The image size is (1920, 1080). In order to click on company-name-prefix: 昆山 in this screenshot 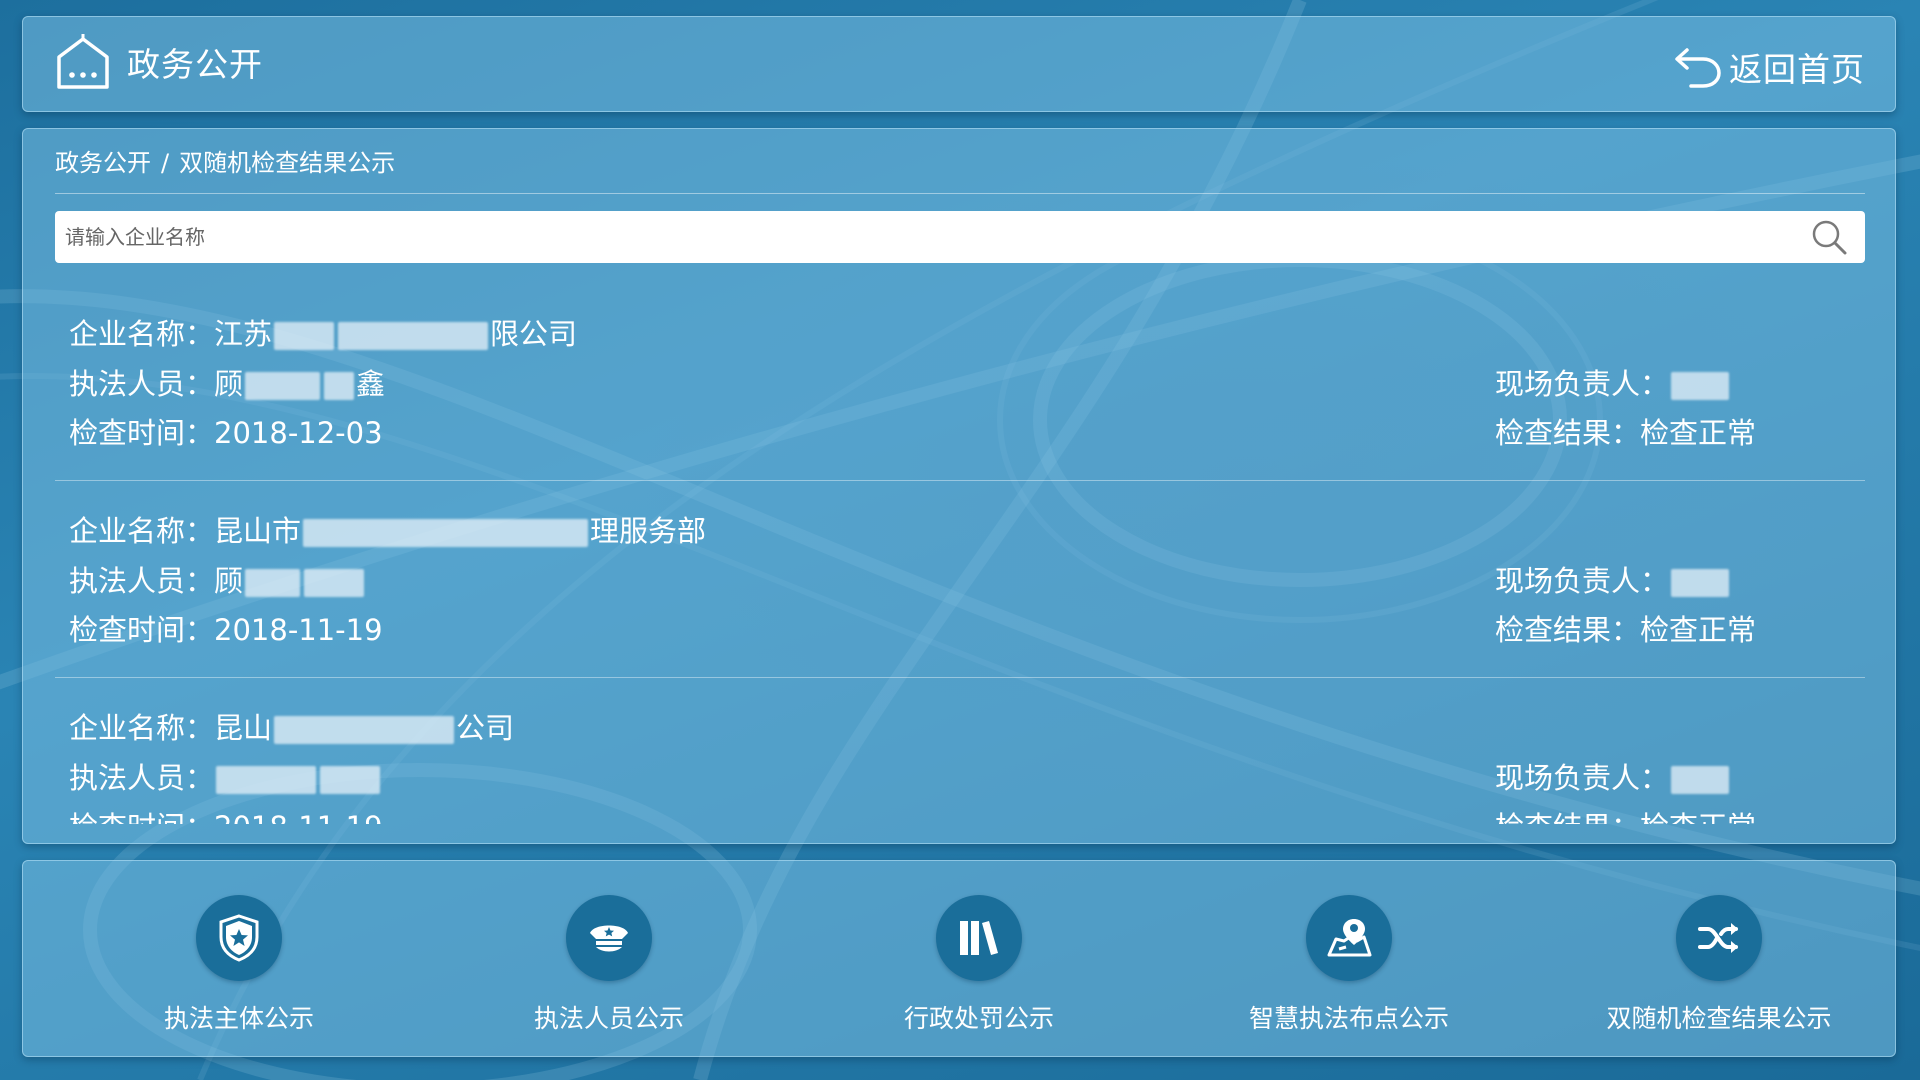, I will do `click(243, 728)`.